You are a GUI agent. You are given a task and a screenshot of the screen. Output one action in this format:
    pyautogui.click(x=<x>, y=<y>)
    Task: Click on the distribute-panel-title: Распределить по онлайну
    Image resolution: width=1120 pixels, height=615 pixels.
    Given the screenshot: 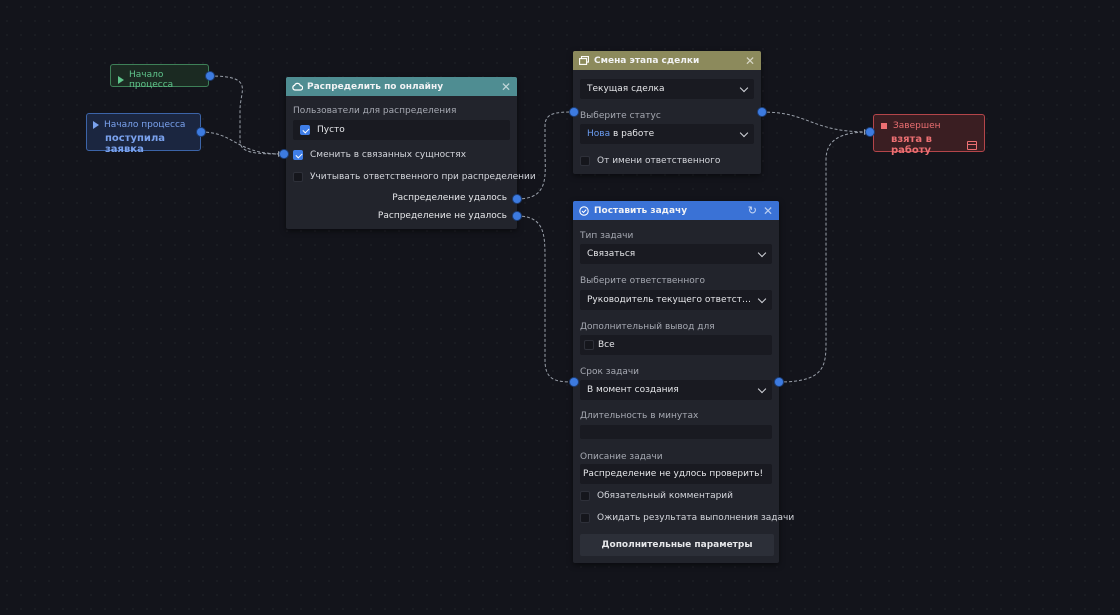 What is the action you would take?
    pyautogui.click(x=375, y=86)
    